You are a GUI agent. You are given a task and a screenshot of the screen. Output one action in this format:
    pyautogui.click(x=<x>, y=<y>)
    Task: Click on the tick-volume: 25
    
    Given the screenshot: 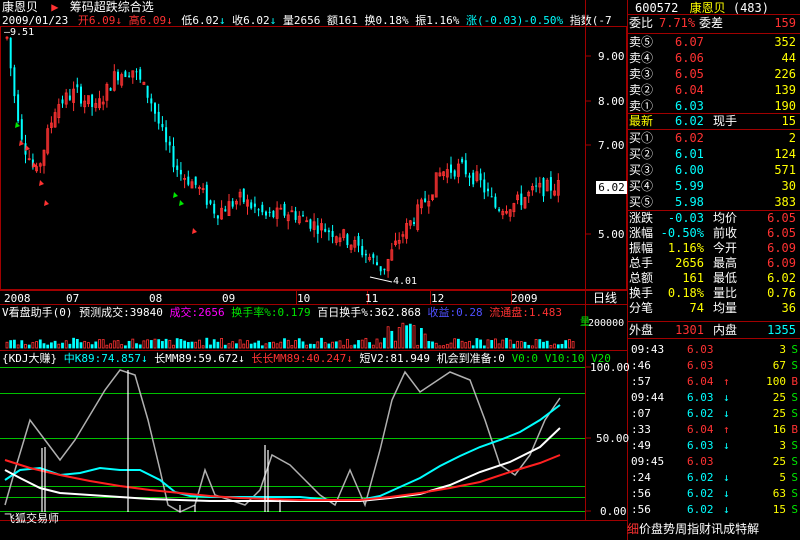 What is the action you would take?
    pyautogui.click(x=779, y=397)
    